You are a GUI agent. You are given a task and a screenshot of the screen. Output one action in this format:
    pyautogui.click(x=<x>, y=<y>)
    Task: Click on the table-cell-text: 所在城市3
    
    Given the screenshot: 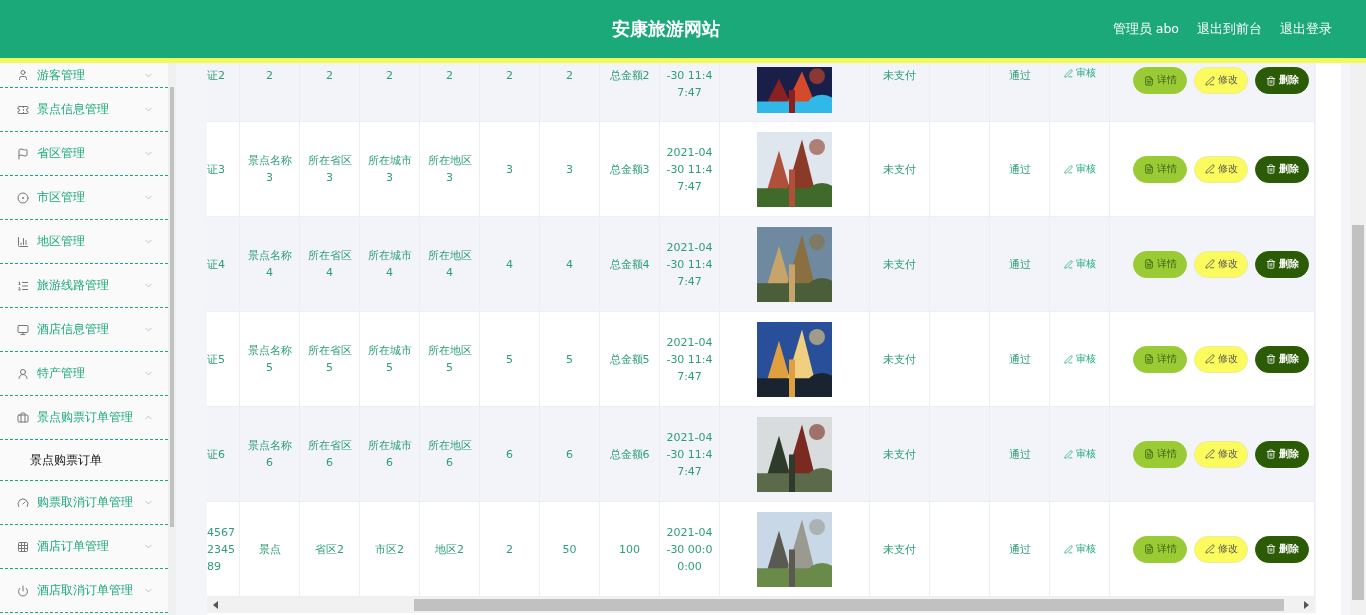 What is the action you would take?
    pyautogui.click(x=389, y=169)
    